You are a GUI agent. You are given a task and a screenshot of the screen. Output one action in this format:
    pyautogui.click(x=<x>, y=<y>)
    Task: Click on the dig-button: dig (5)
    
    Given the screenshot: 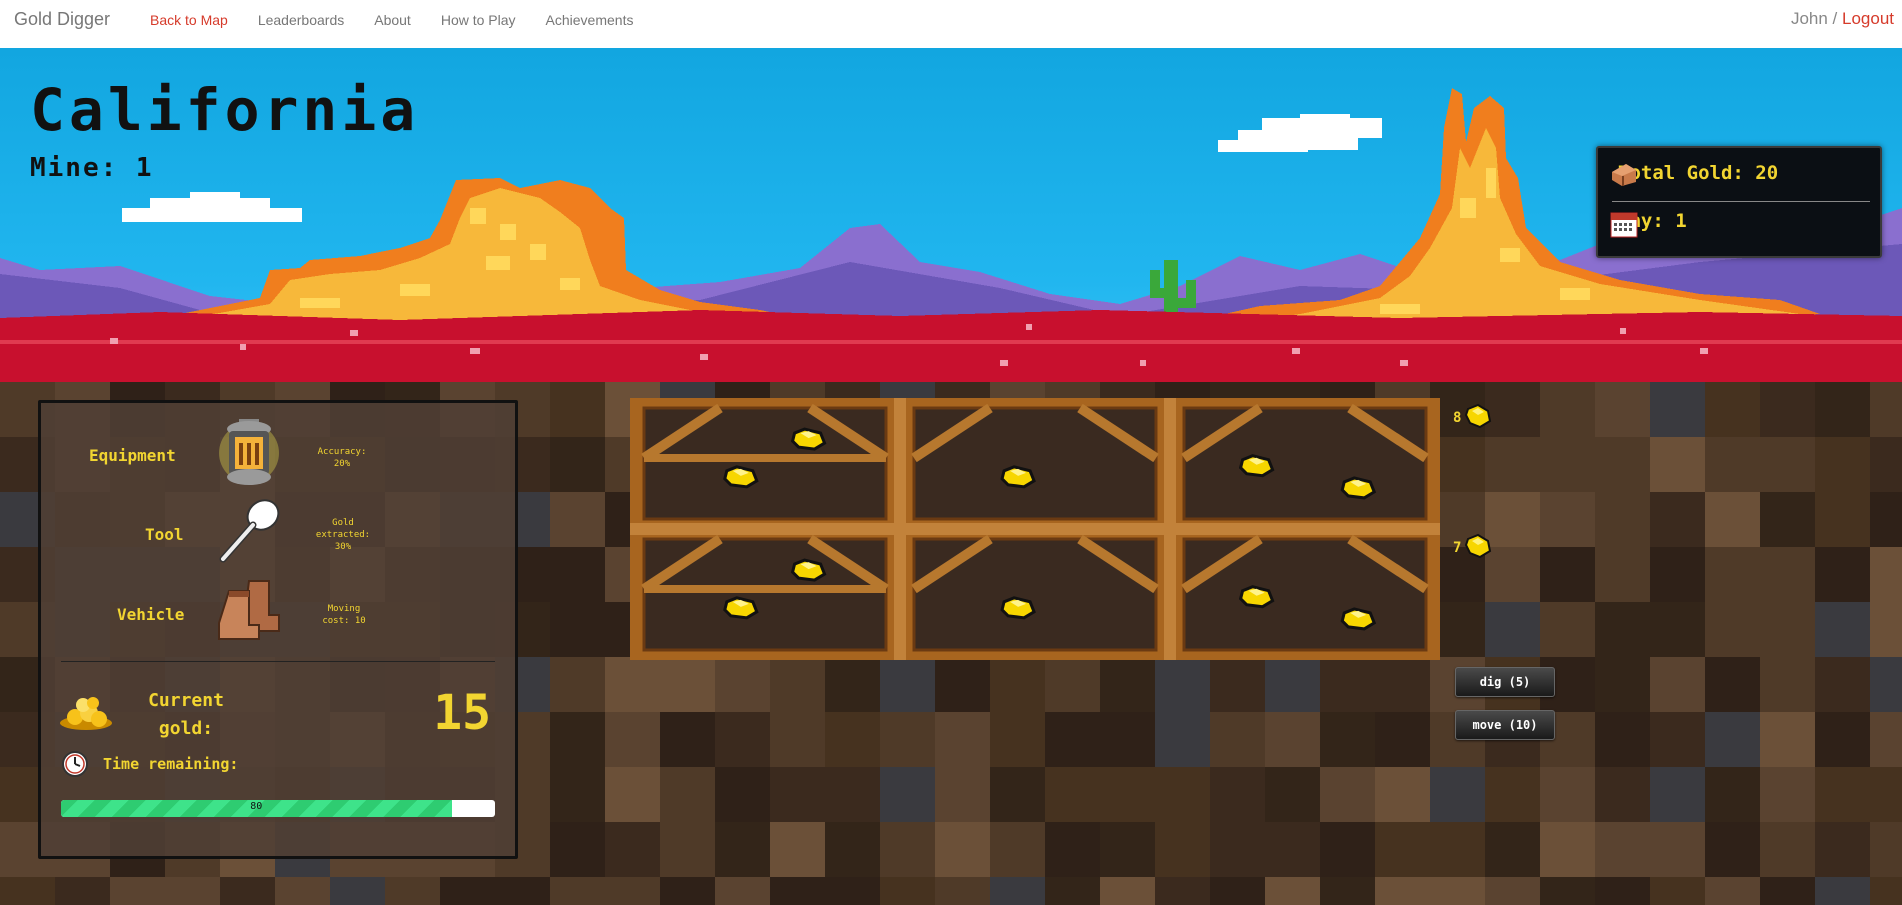 What is the action you would take?
    pyautogui.click(x=1505, y=682)
    